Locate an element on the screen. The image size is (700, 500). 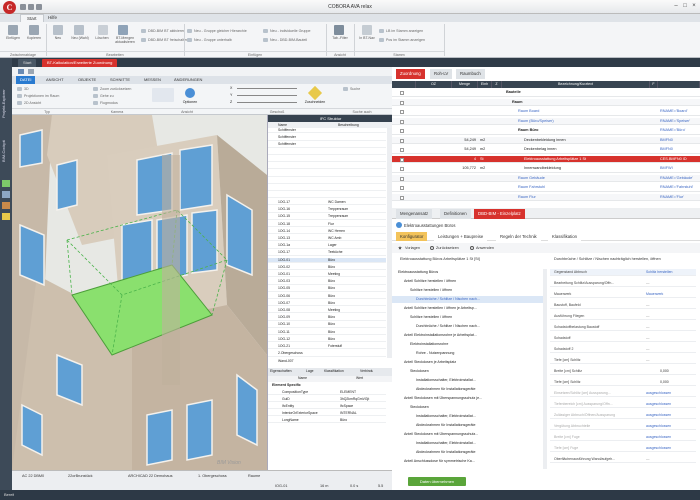
subtab-klassifikation: Klassifikation is located at coordinates (565, 236).